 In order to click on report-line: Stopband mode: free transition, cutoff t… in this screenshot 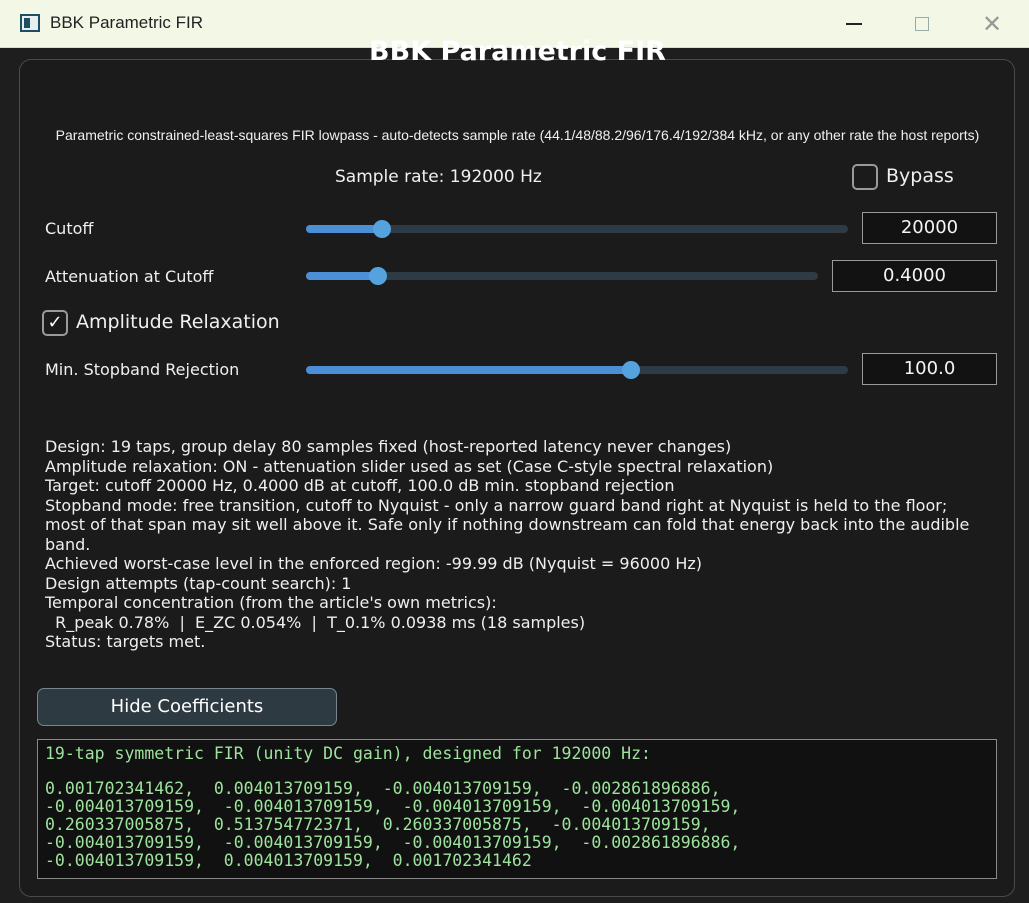, I will do `click(496, 505)`.